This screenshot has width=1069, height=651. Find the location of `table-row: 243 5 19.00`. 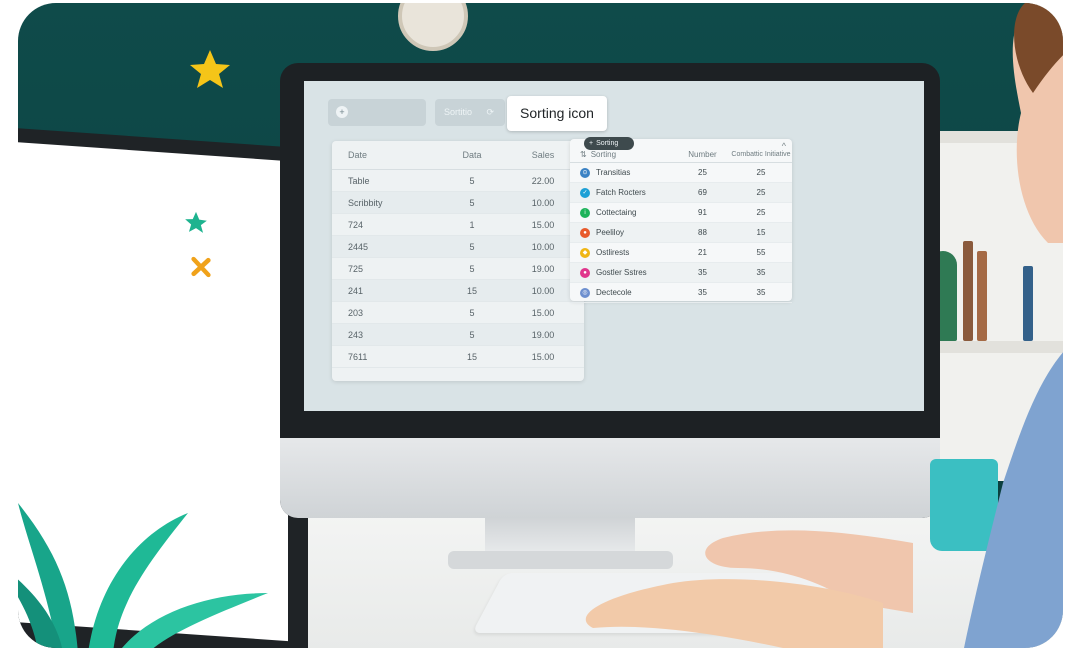

table-row: 243 5 19.00 is located at coordinates (458, 335).